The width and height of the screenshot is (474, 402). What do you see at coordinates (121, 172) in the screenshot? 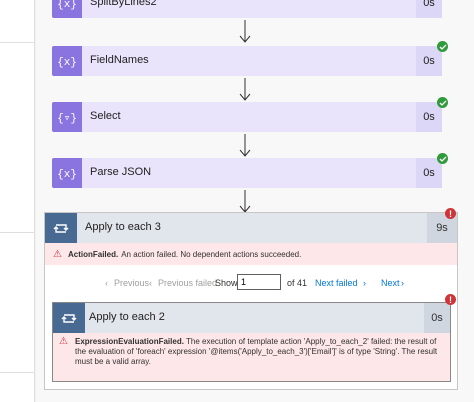
I see `action-label: Parse JSON` at bounding box center [121, 172].